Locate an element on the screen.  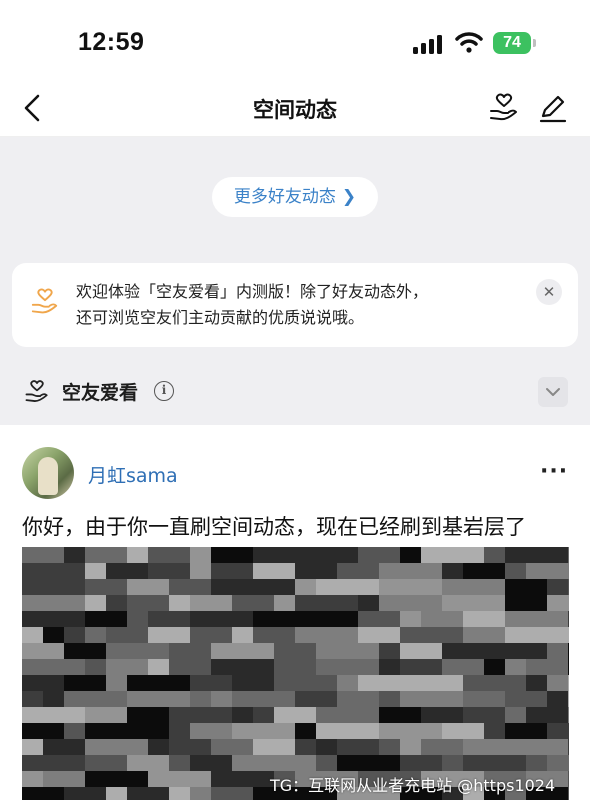
chevron-down-icon is located at coordinates (553, 392).